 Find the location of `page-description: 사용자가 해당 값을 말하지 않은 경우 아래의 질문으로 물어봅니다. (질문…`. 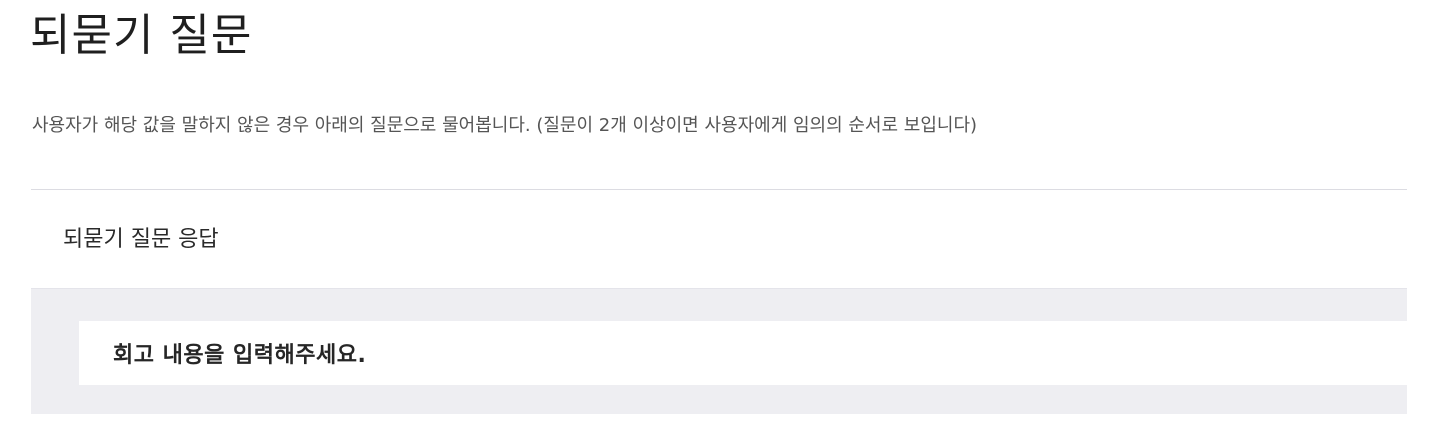

page-description: 사용자가 해당 값을 말하지 않은 경우 아래의 질문으로 물어봅니다. (질문… is located at coordinates (505, 125).